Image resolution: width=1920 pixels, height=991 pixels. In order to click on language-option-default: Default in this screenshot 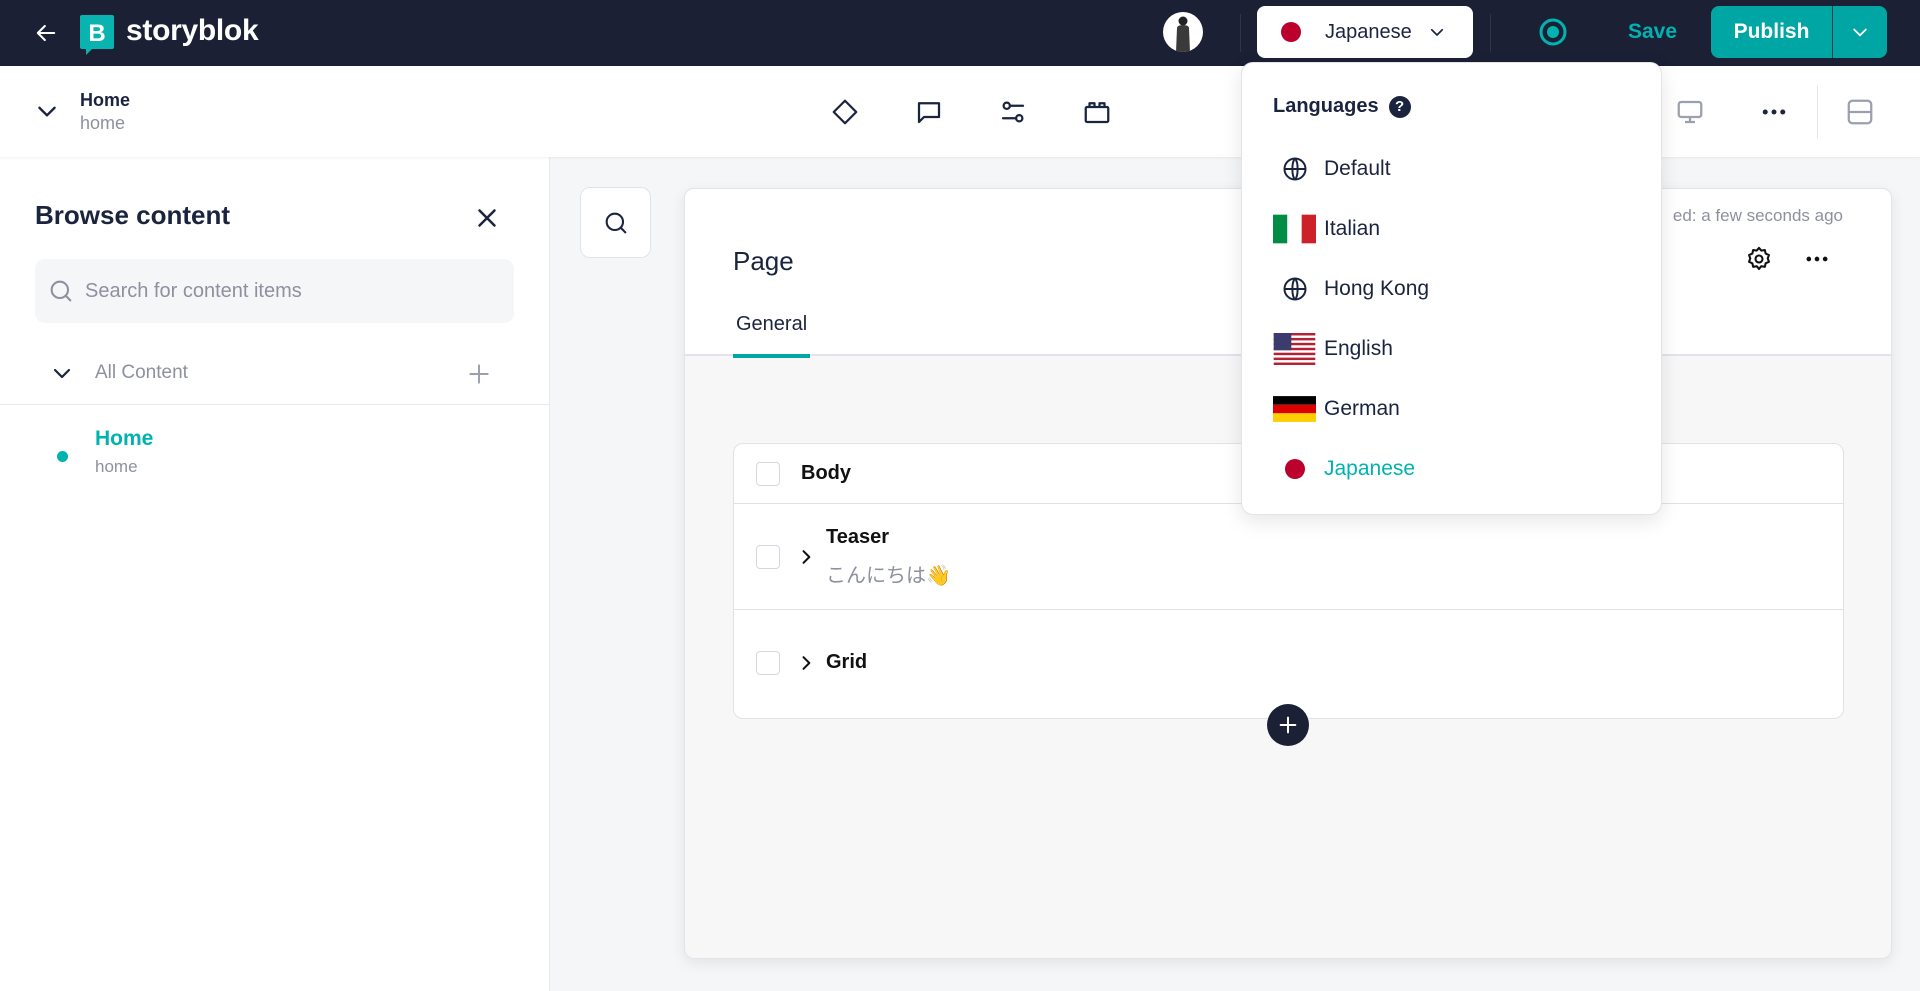, I will do `click(1451, 169)`.